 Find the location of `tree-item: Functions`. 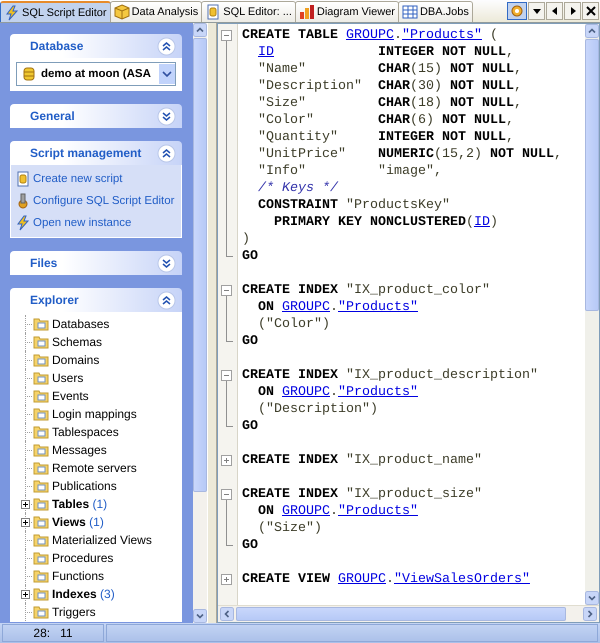

tree-item: Functions is located at coordinates (78, 576).